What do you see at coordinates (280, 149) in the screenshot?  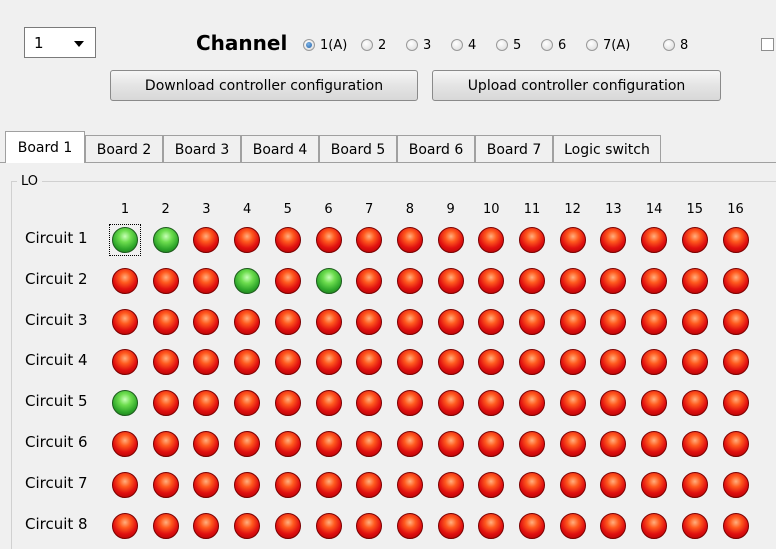 I see `tab-board-4: Board 4` at bounding box center [280, 149].